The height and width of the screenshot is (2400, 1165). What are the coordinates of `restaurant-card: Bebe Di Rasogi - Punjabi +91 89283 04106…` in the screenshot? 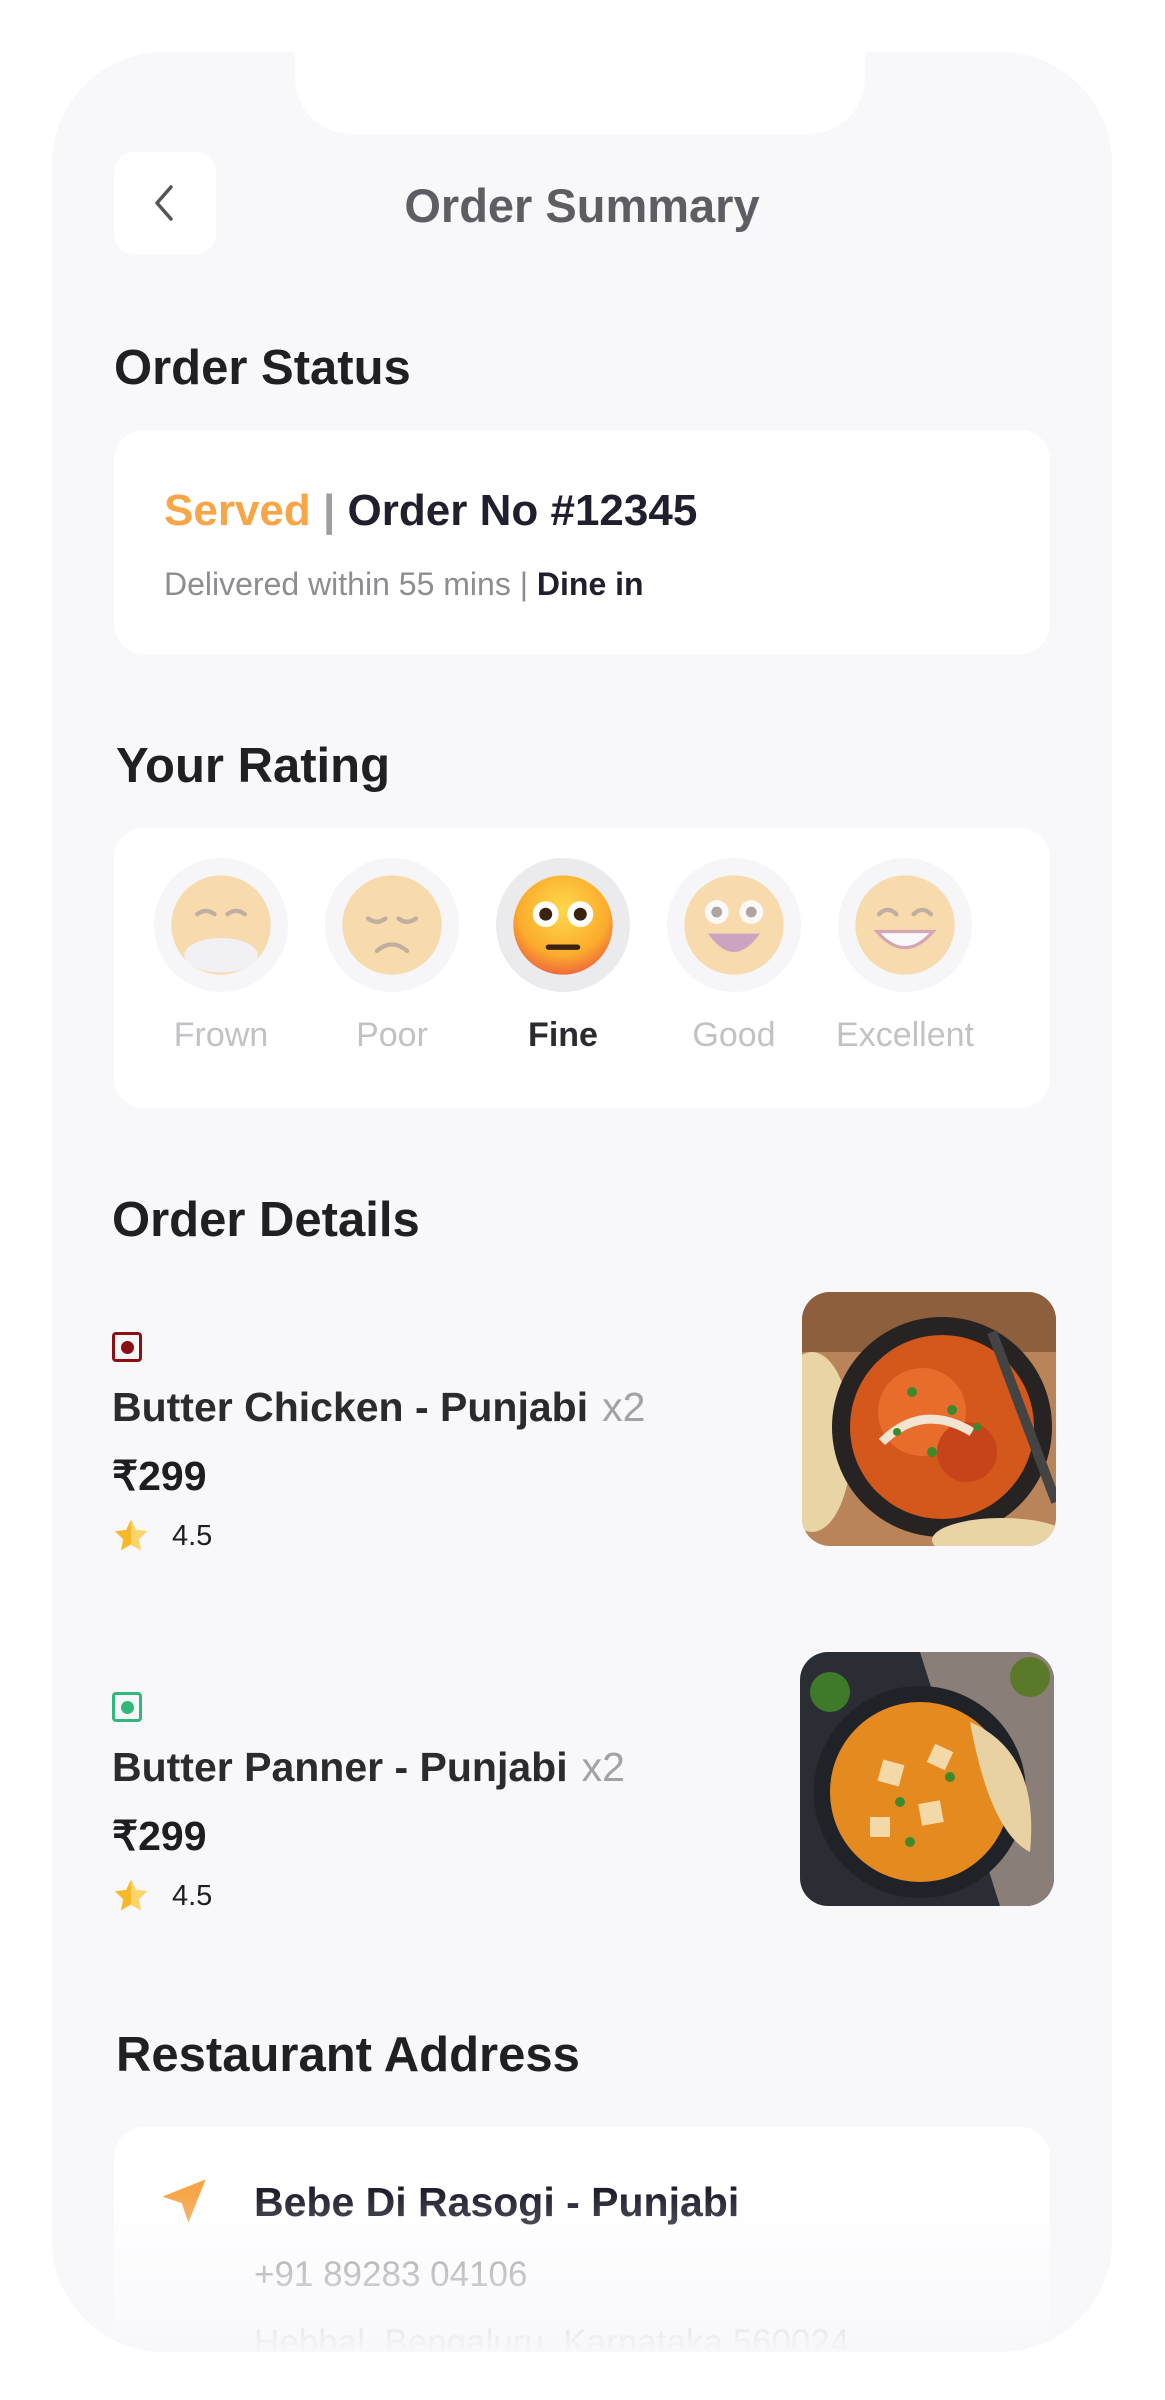 It's located at (582, 2239).